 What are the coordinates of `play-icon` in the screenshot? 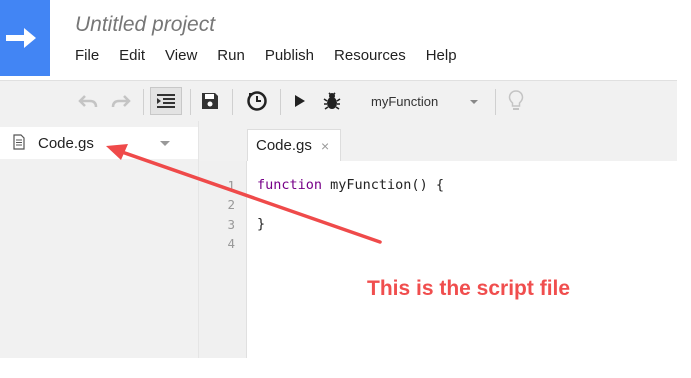 It's located at (300, 101).